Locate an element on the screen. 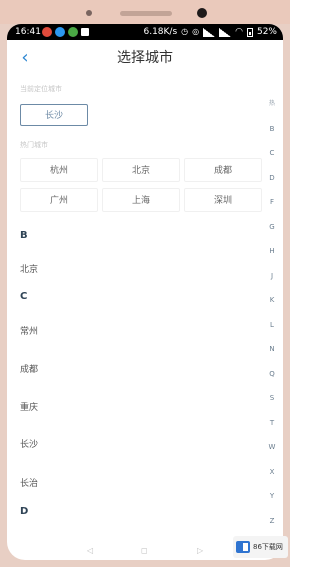  index-letter: Y is located at coordinates (272, 496).